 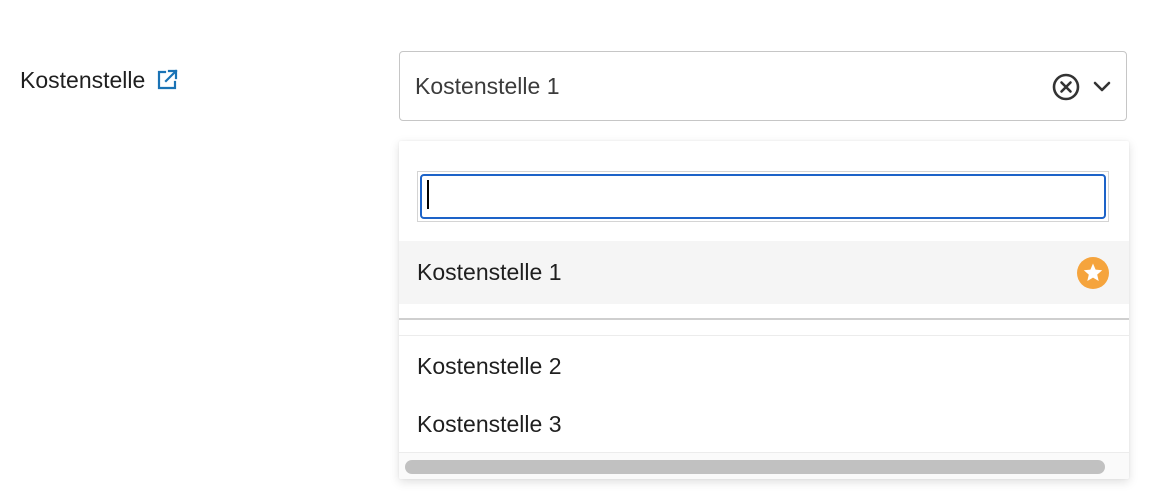 What do you see at coordinates (755, 467) in the screenshot?
I see `scrollbar-thumb` at bounding box center [755, 467].